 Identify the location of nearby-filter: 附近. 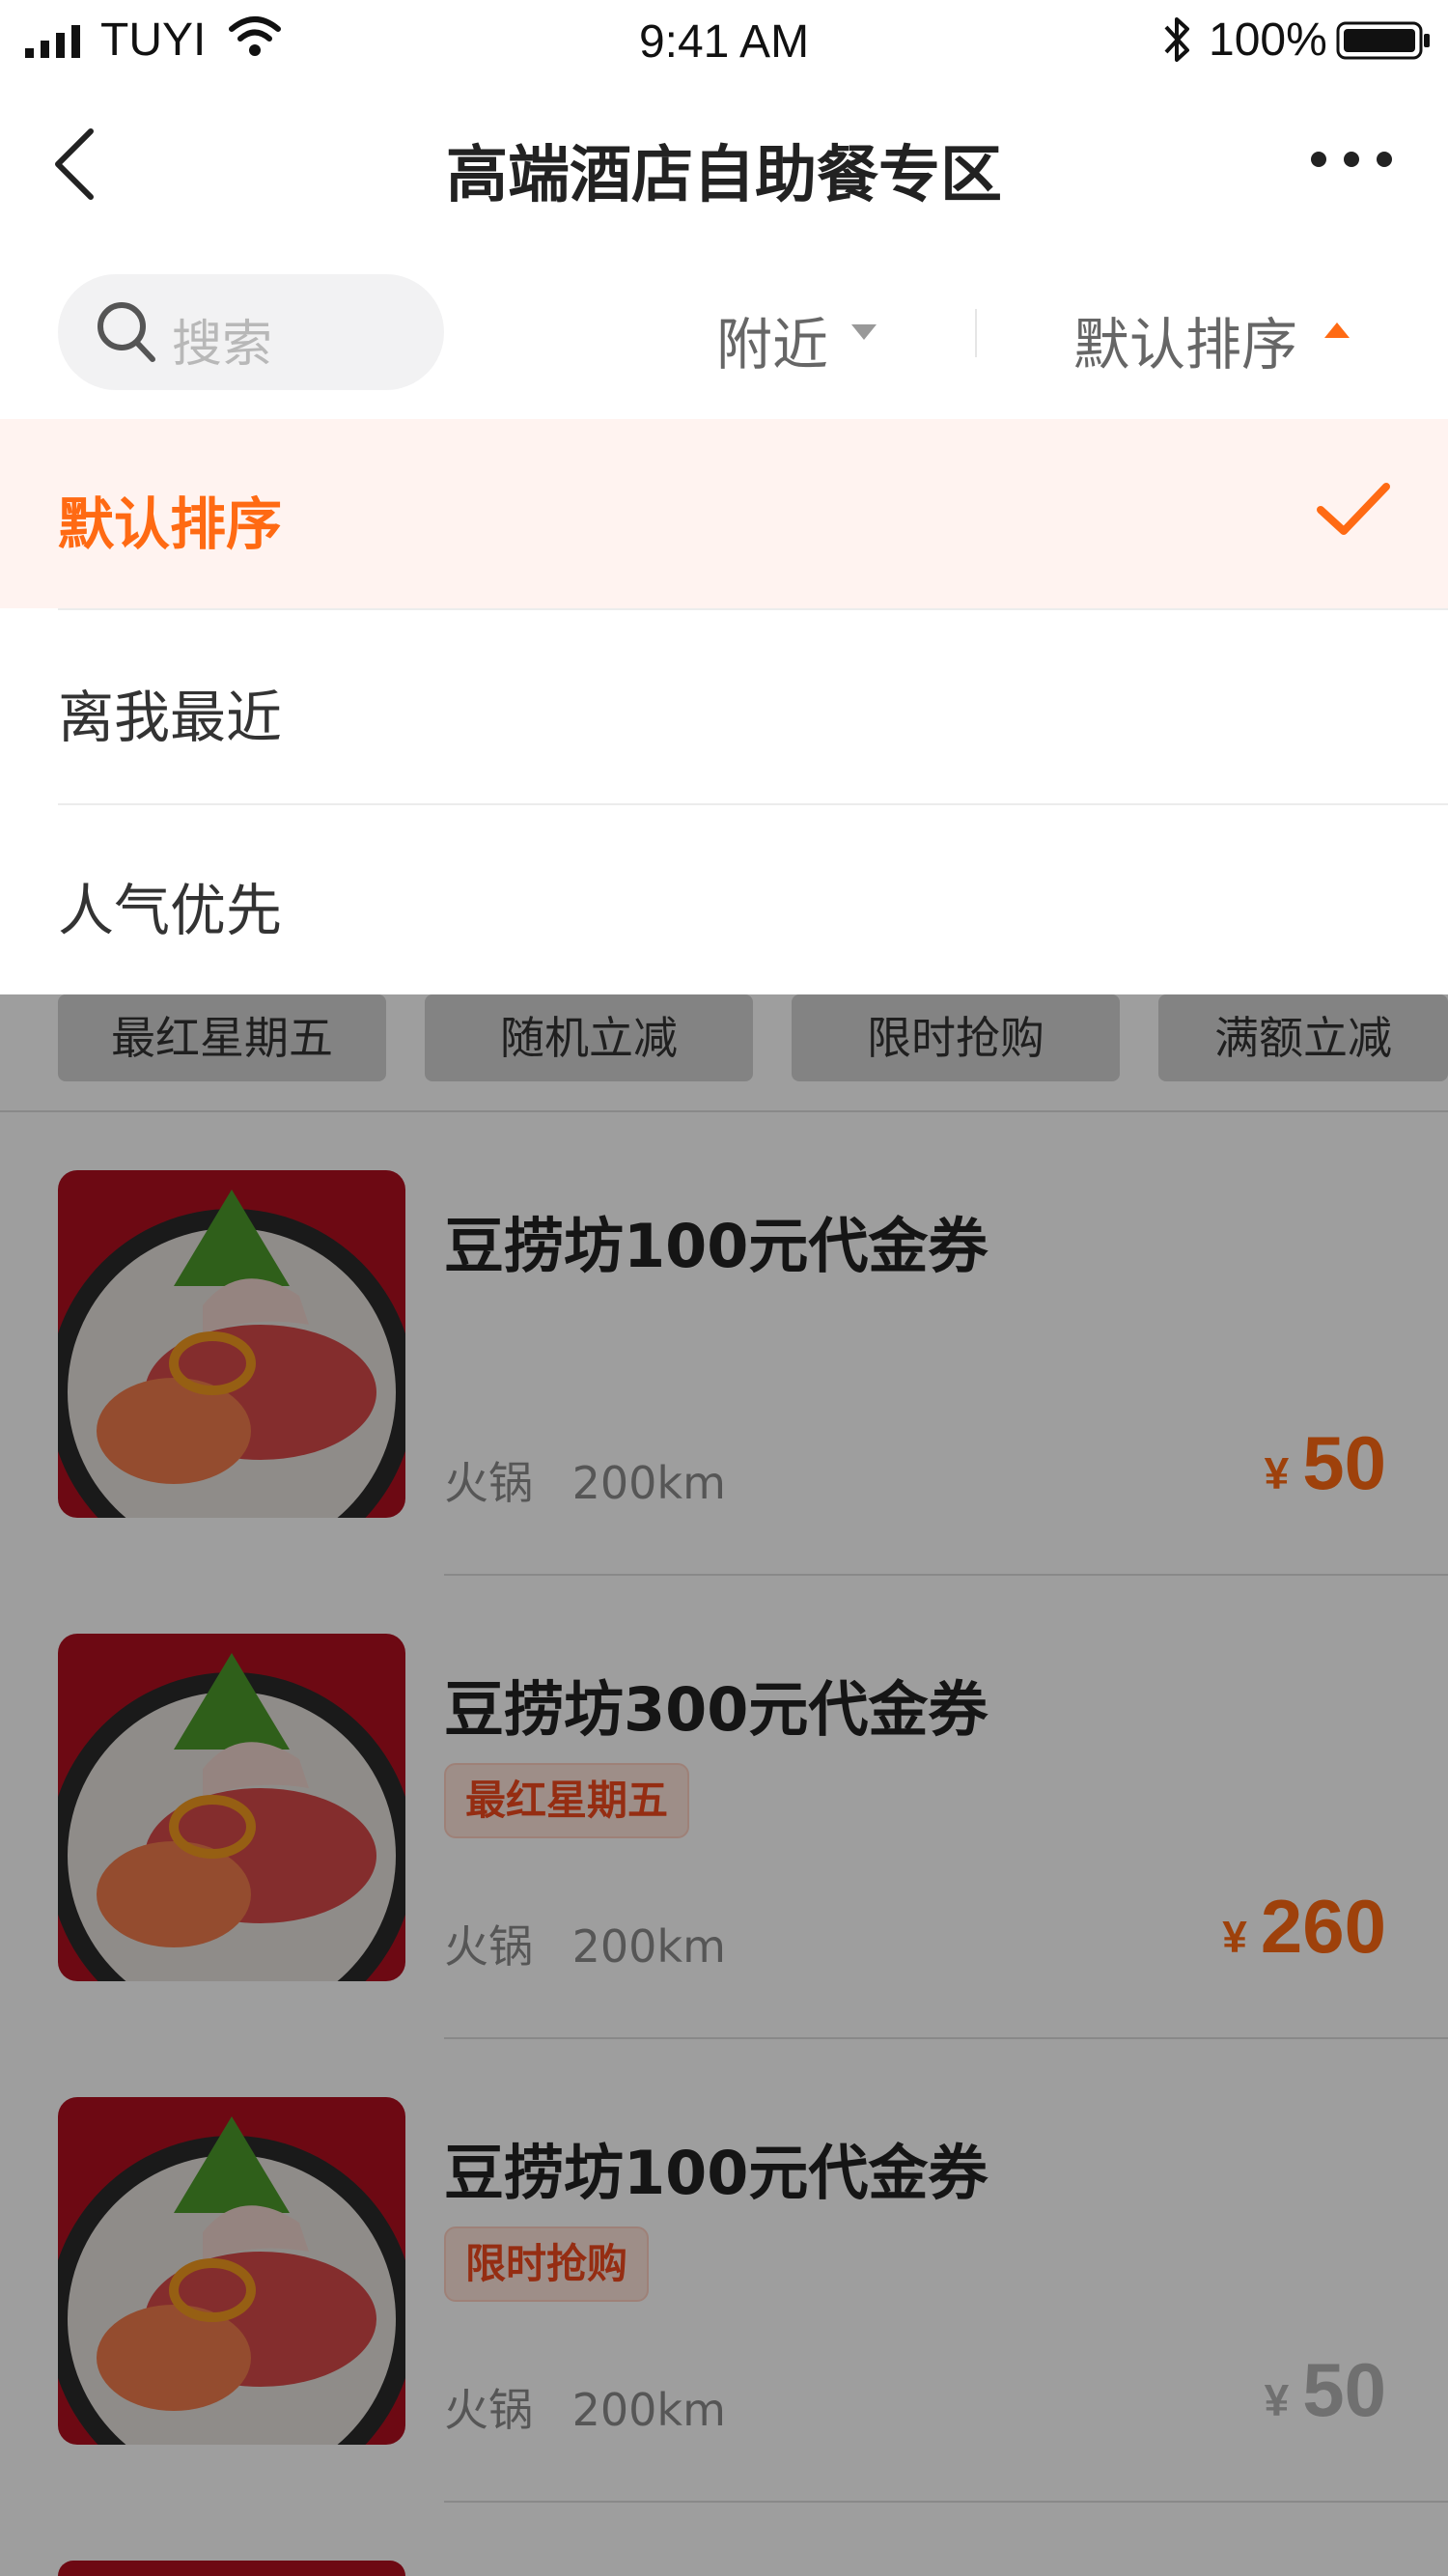
(772, 340).